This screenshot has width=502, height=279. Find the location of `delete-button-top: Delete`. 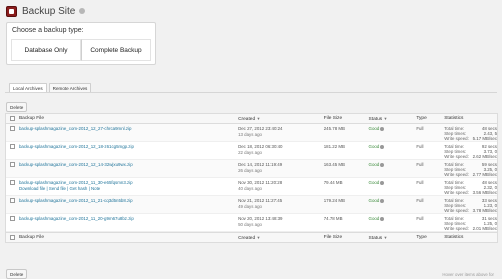

delete-button-top: Delete is located at coordinates (17, 107).